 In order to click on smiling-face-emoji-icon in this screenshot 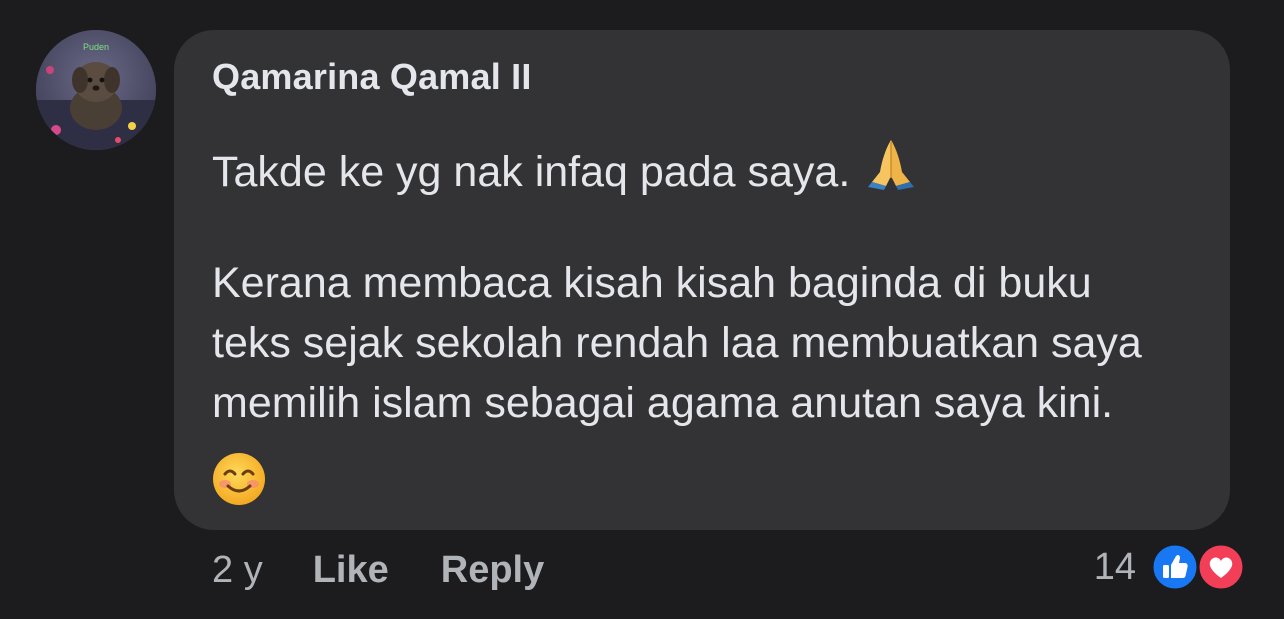, I will do `click(239, 481)`.